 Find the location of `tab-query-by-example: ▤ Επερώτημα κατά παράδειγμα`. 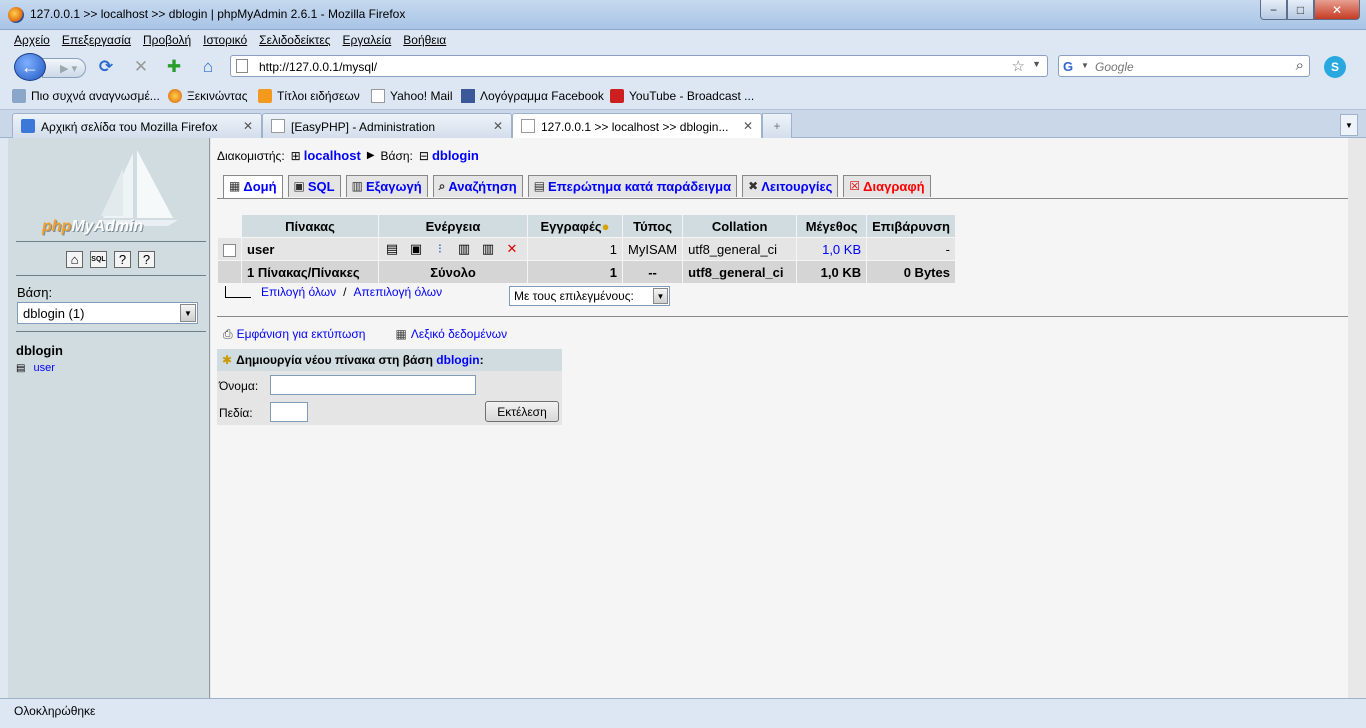

tab-query-by-example: ▤ Επερώτημα κατά παράδειγμα is located at coordinates (632, 186).